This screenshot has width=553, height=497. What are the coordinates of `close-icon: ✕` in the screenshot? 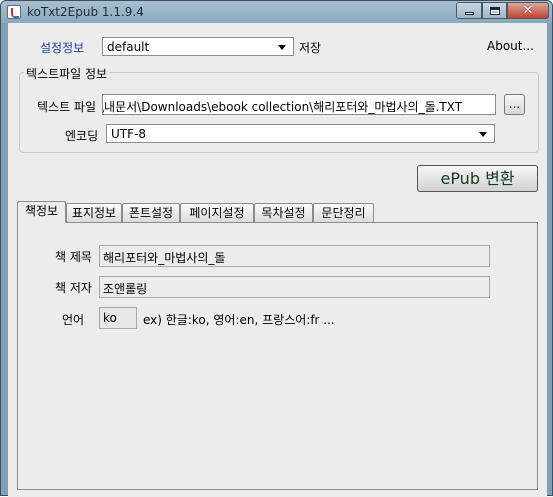 It's located at (528, 10).